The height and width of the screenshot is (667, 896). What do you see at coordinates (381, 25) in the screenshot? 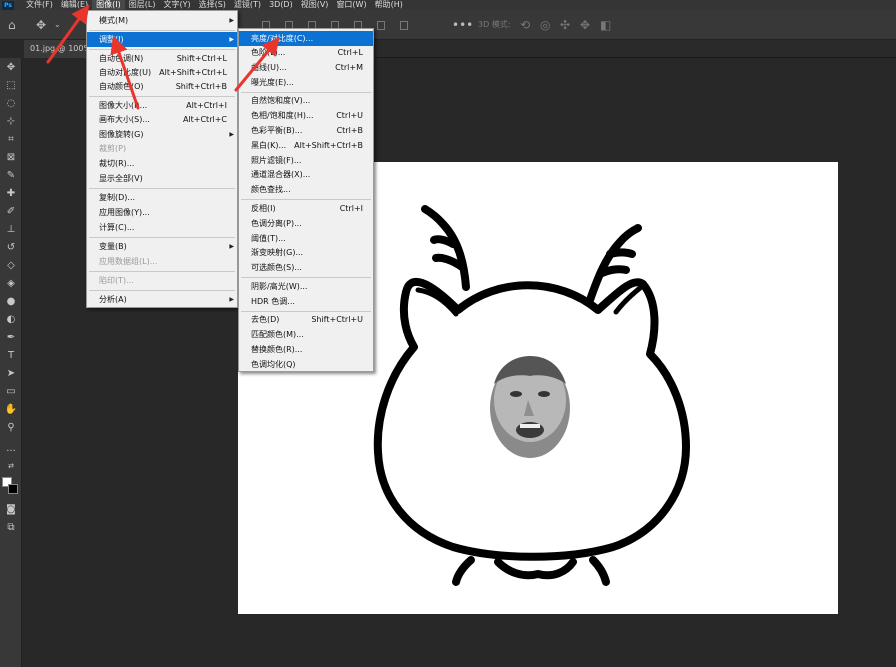
I see `align-bottom-icon` at bounding box center [381, 25].